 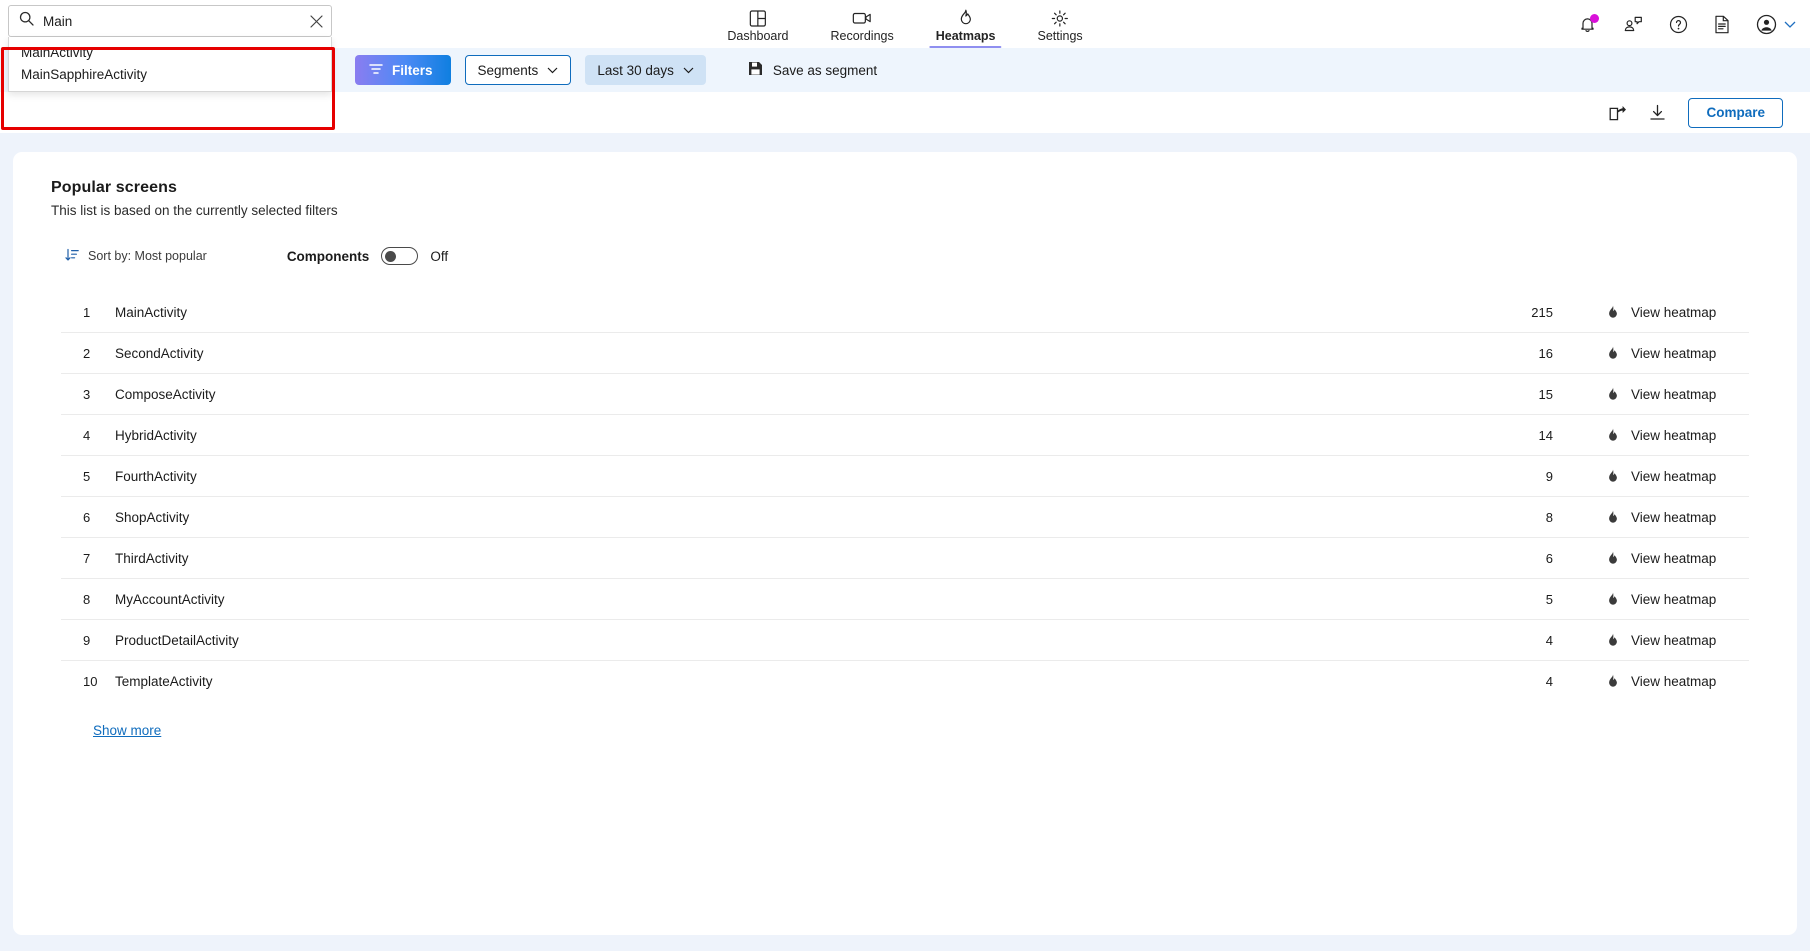 What do you see at coordinates (170, 52) in the screenshot?
I see `suggestion-item-0: MainActivity` at bounding box center [170, 52].